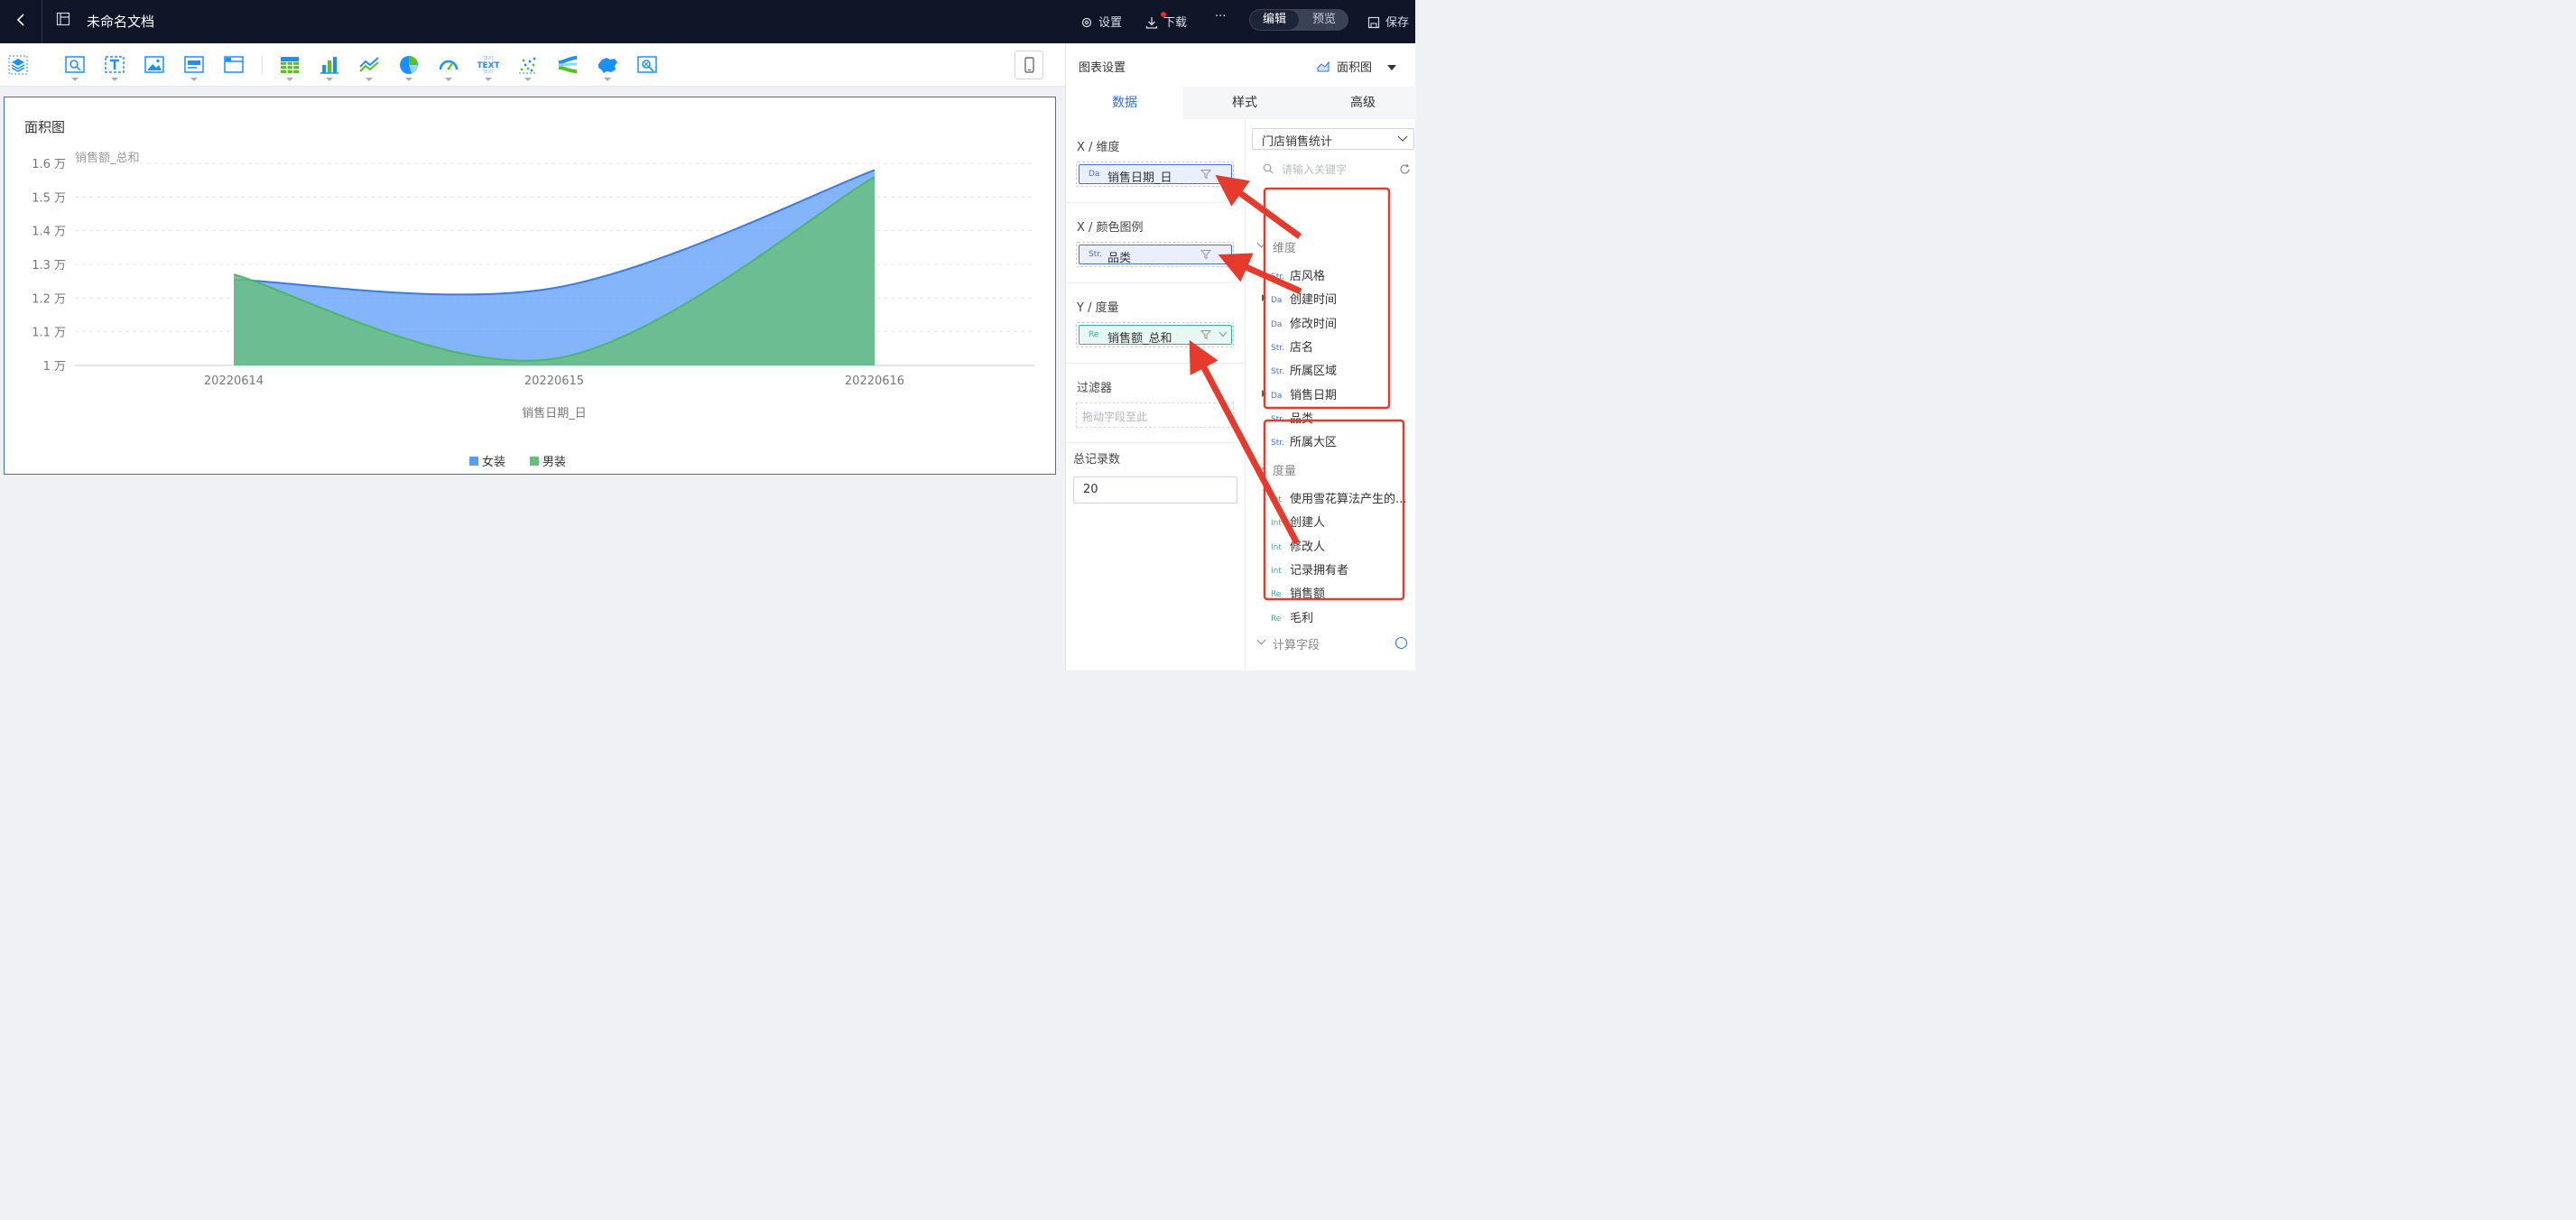 The image size is (2576, 1220). I want to click on field-name: 所属区域, so click(1314, 372).